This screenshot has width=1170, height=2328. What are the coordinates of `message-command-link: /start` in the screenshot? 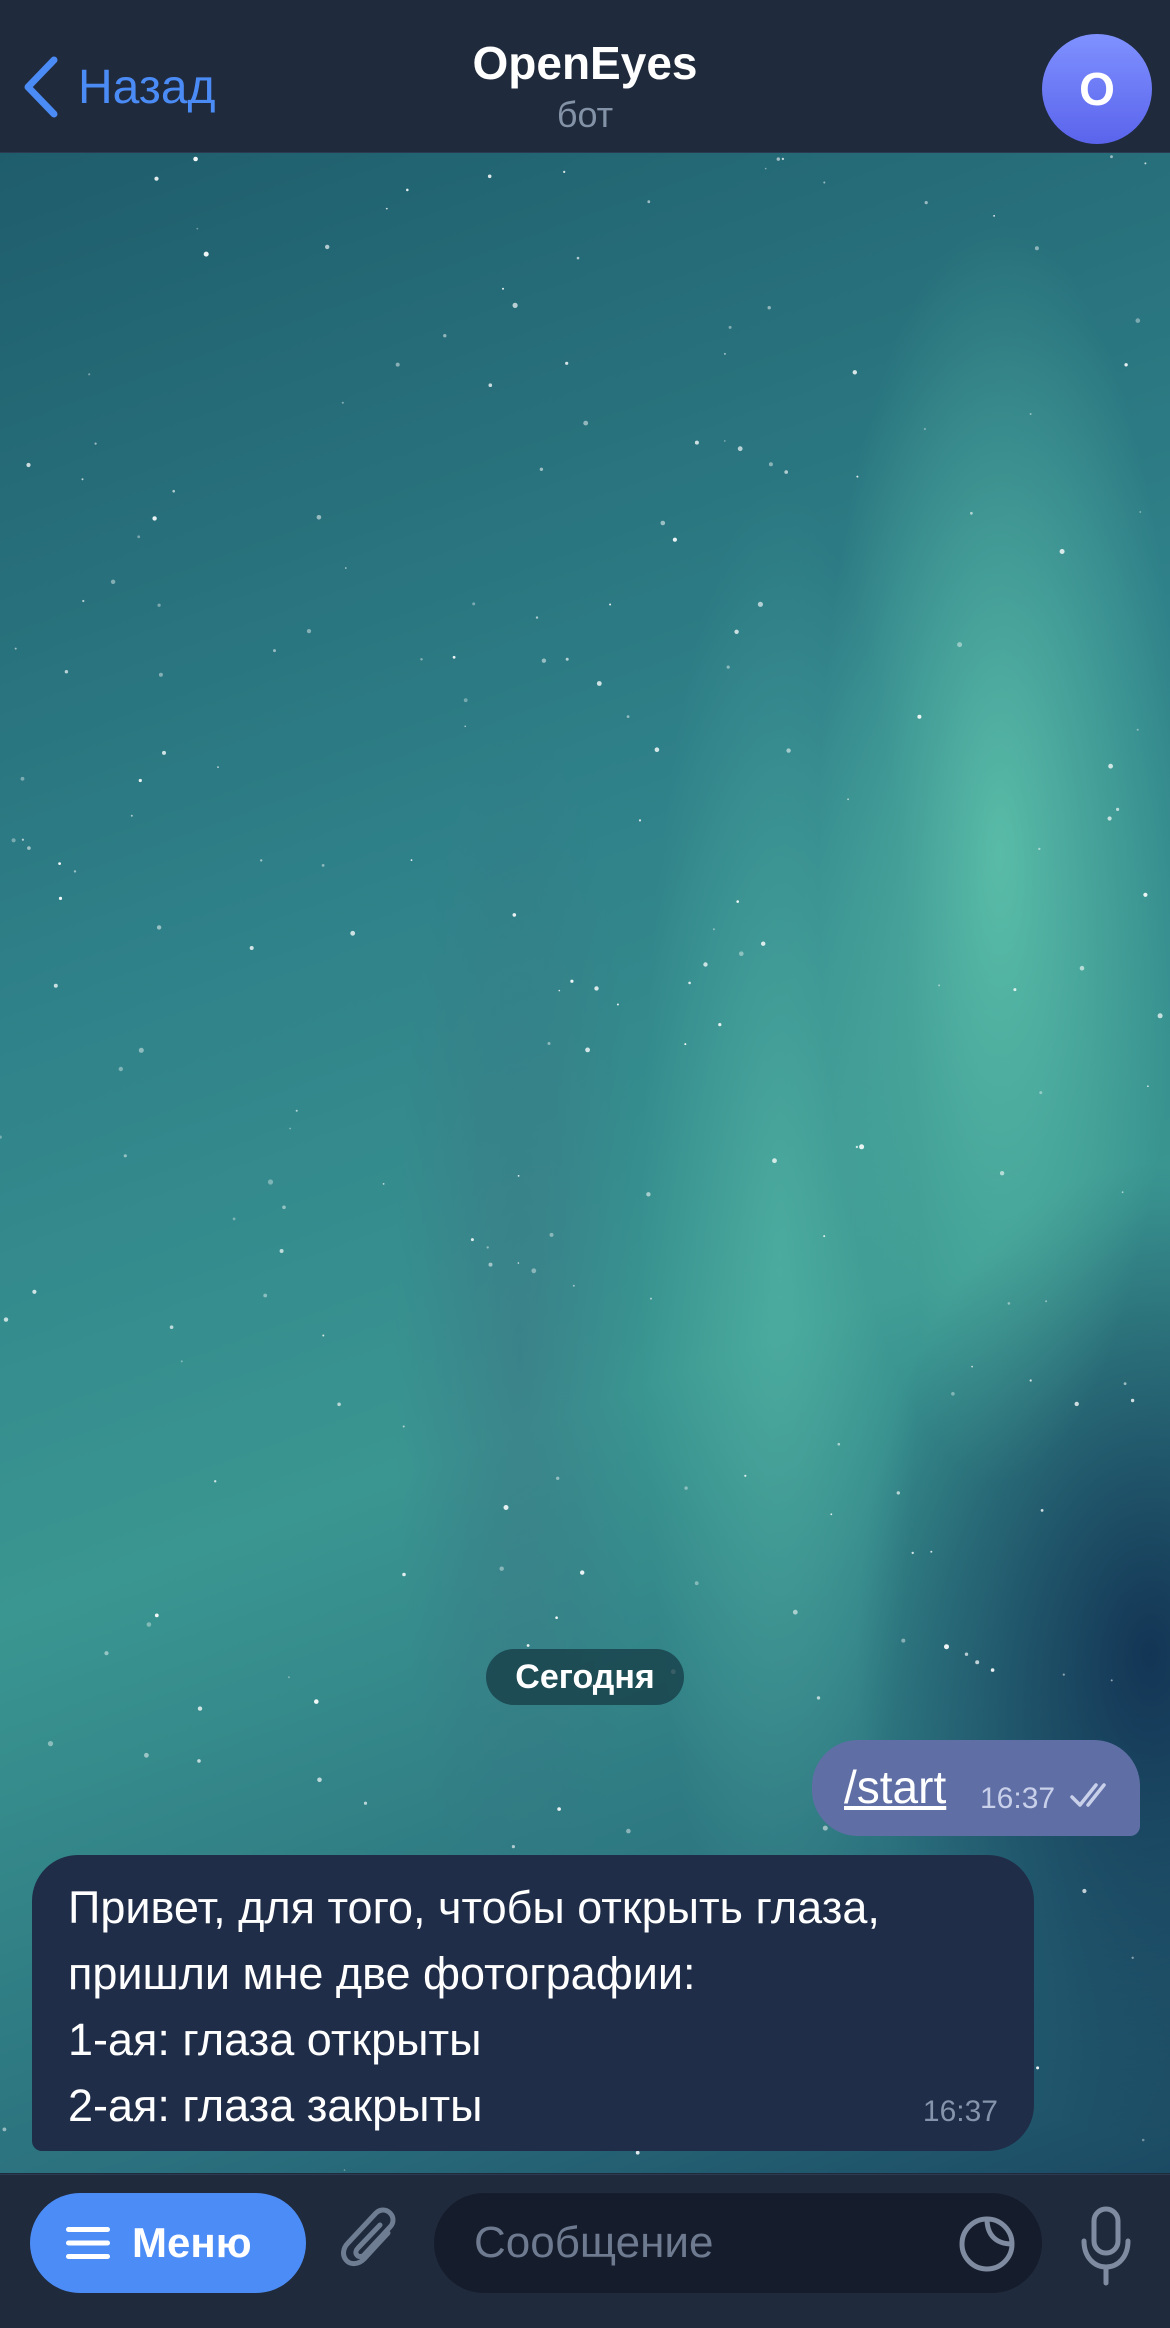 It's located at (895, 1787).